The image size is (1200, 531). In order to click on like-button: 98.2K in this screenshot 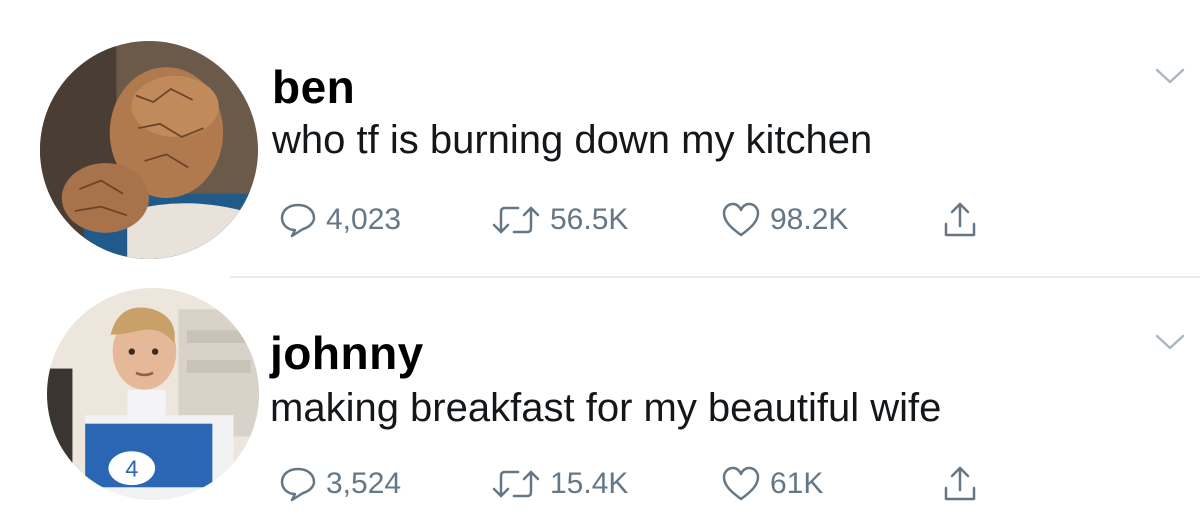, I will do `click(784, 220)`.